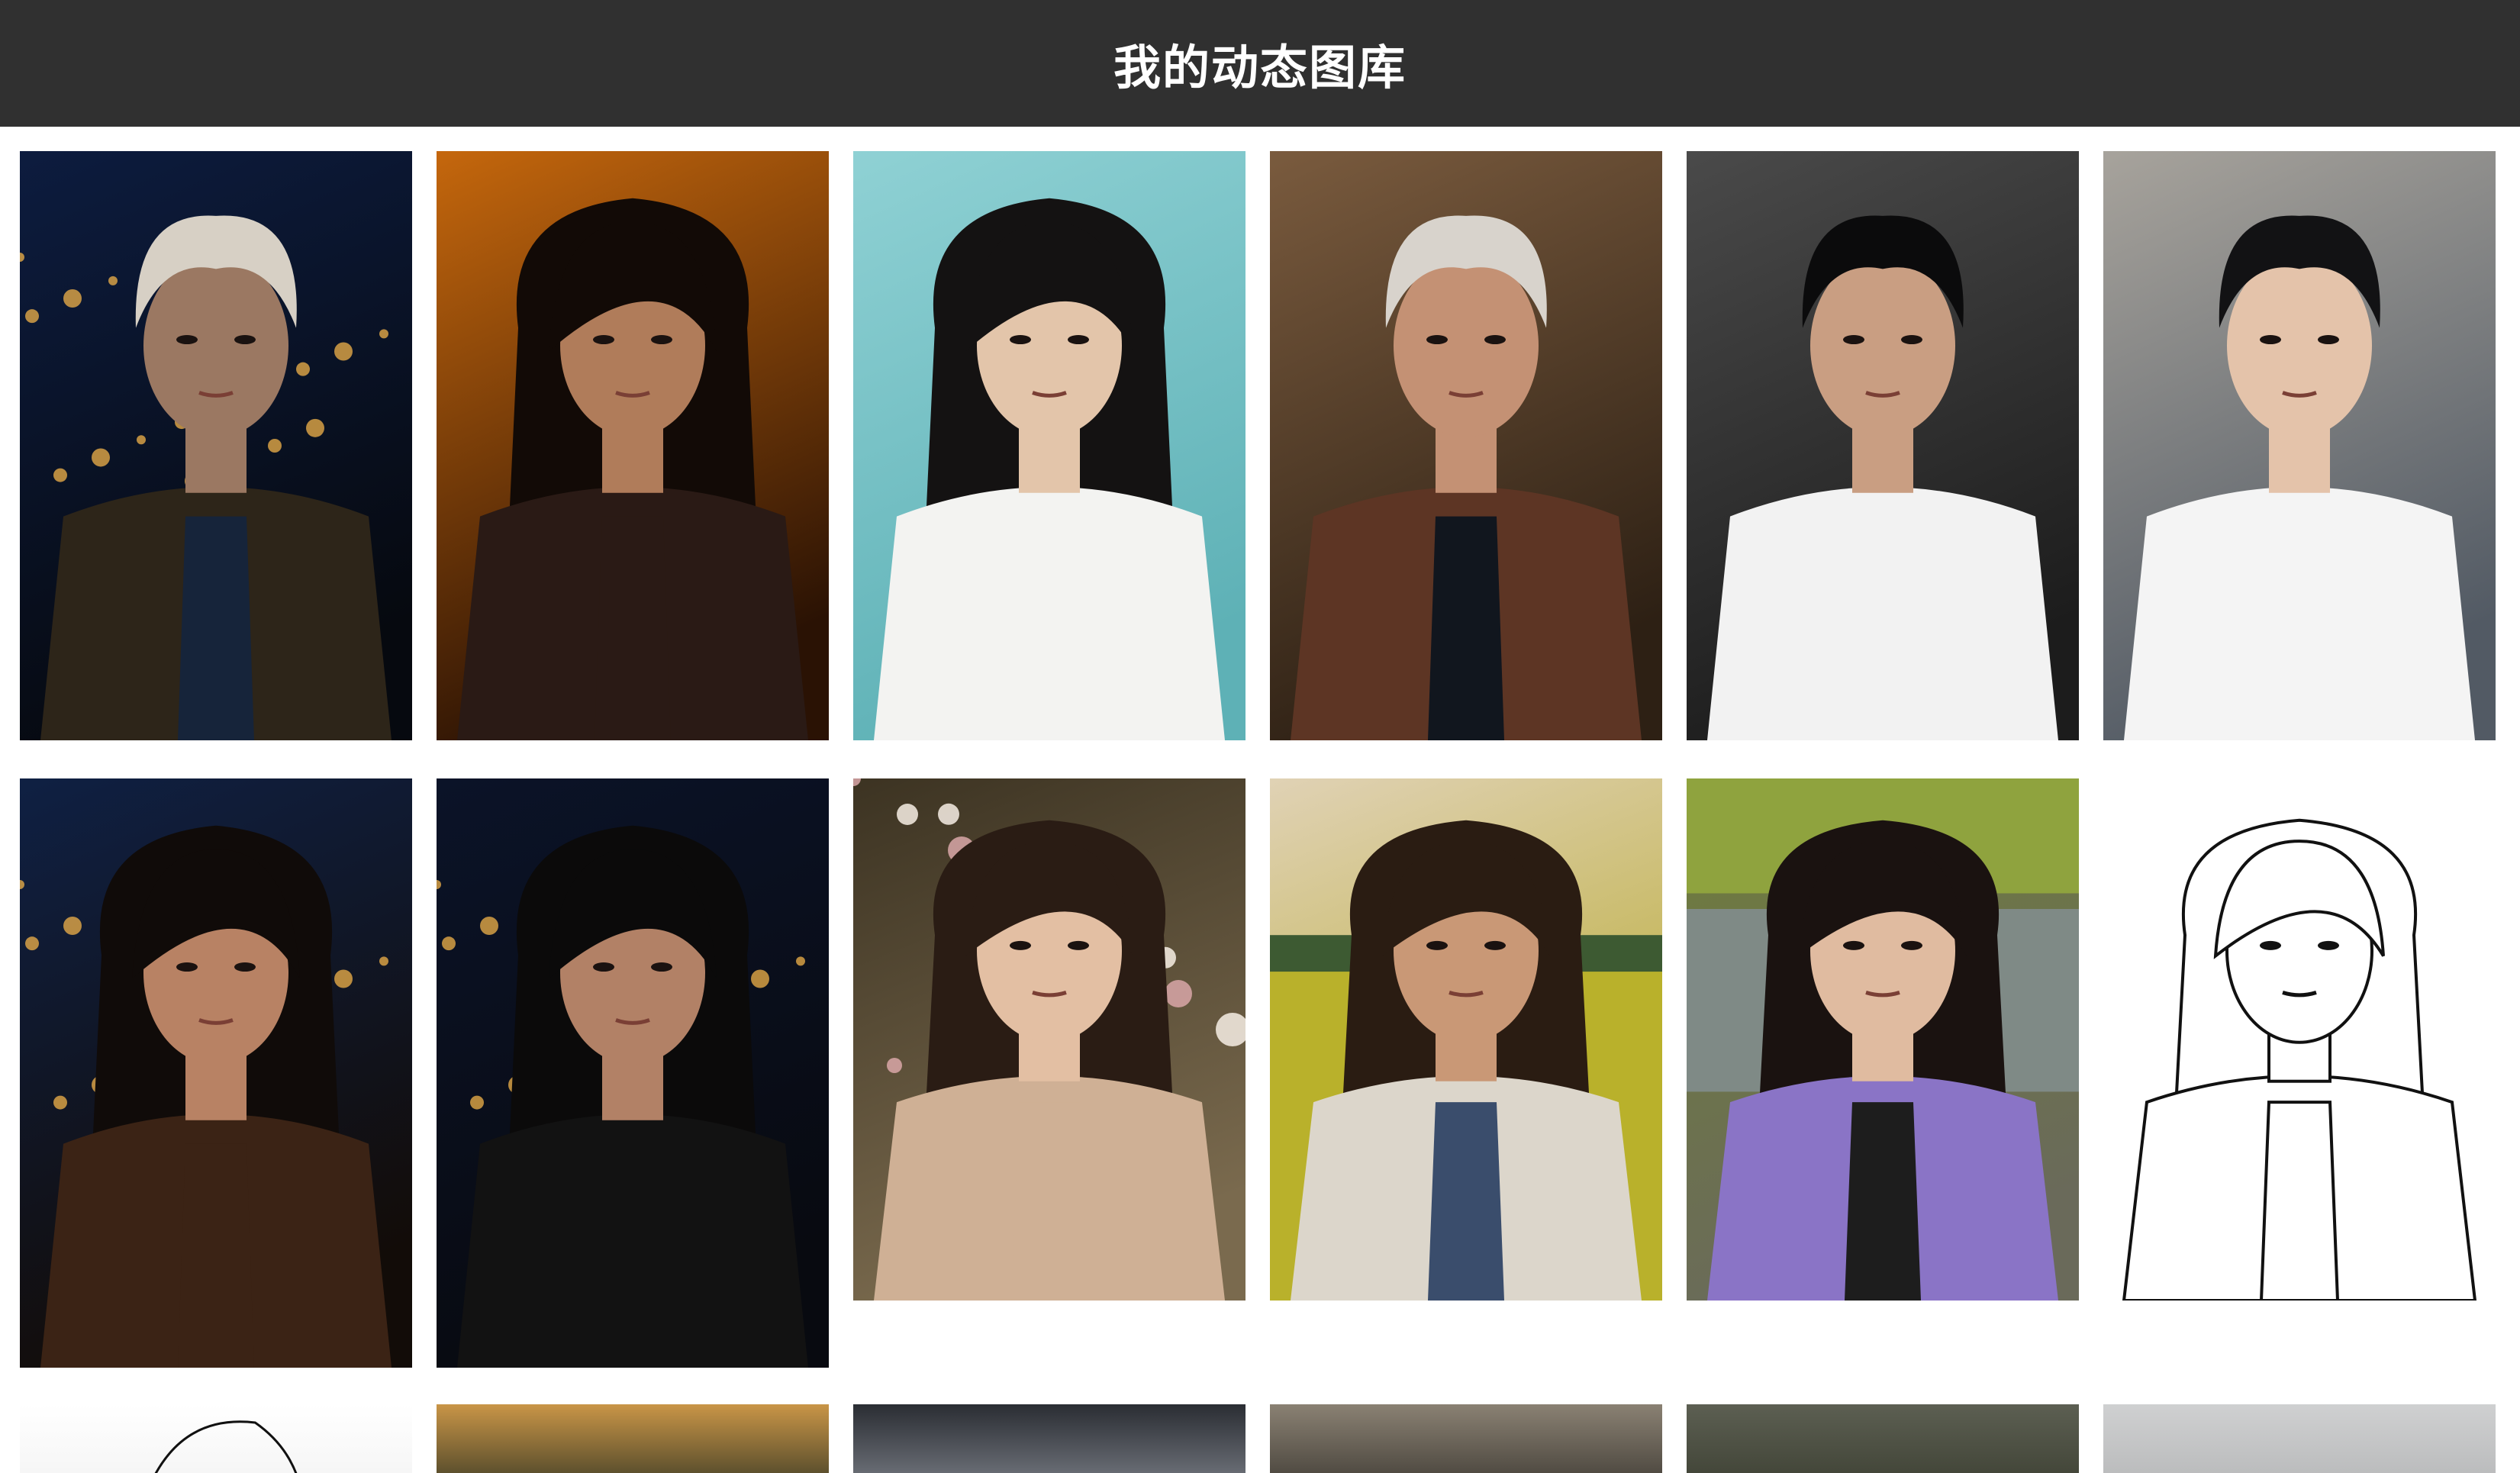 Image resolution: width=2520 pixels, height=1473 pixels. I want to click on gallery-image-woman-rapeseed-field-photo, so click(1466, 1039).